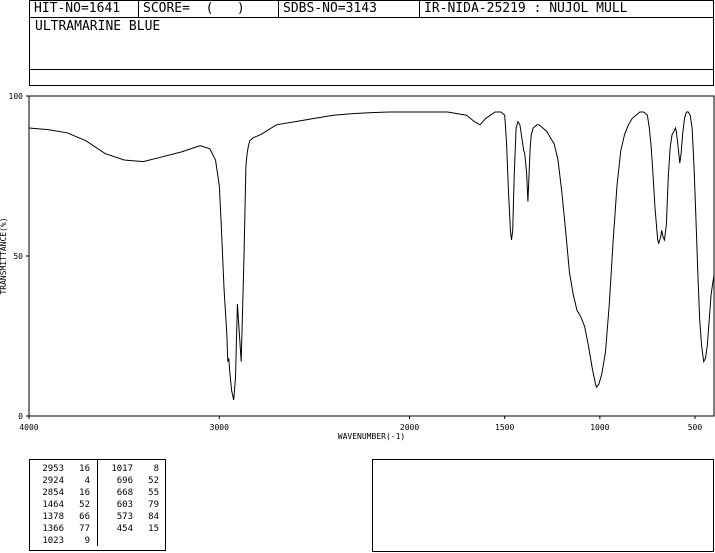 Image resolution: width=715 pixels, height=553 pixels. I want to click on peak-wavenumber: 2924, so click(53, 481).